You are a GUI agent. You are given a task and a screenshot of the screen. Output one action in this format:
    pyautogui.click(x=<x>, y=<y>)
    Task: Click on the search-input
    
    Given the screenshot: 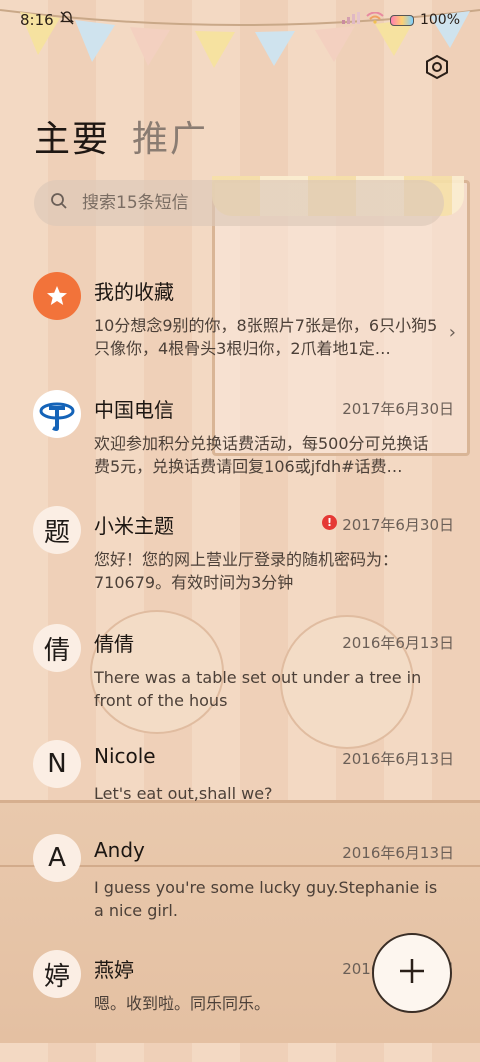 What is the action you would take?
    pyautogui.click(x=242, y=203)
    